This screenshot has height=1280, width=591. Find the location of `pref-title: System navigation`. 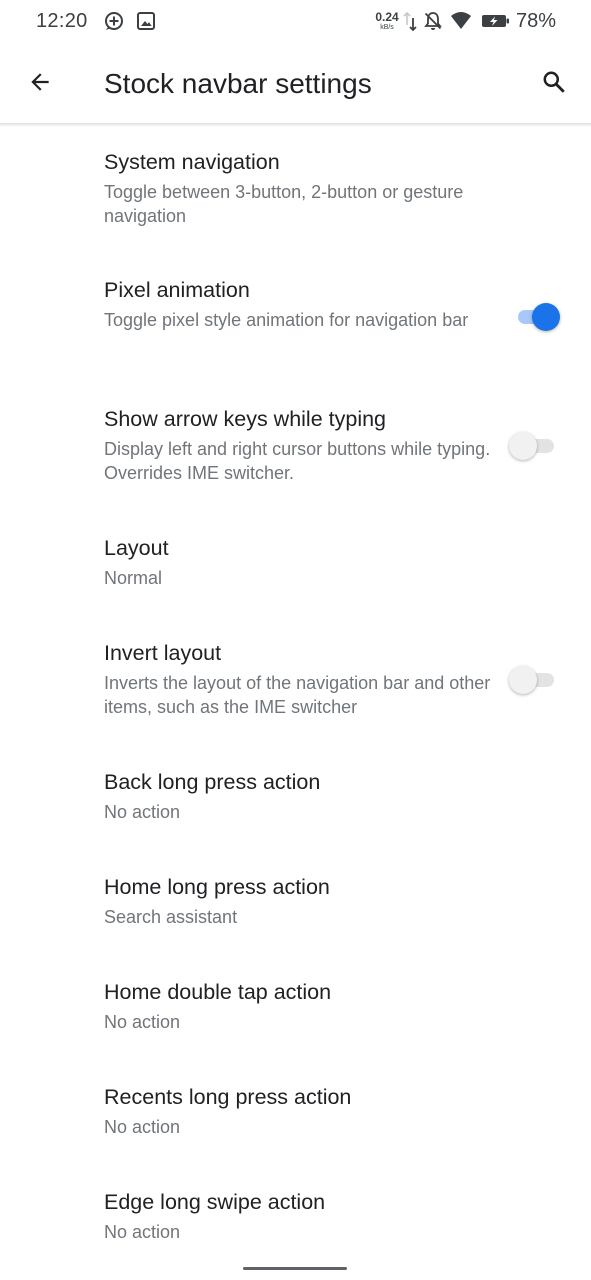

pref-title: System navigation is located at coordinates (192, 162).